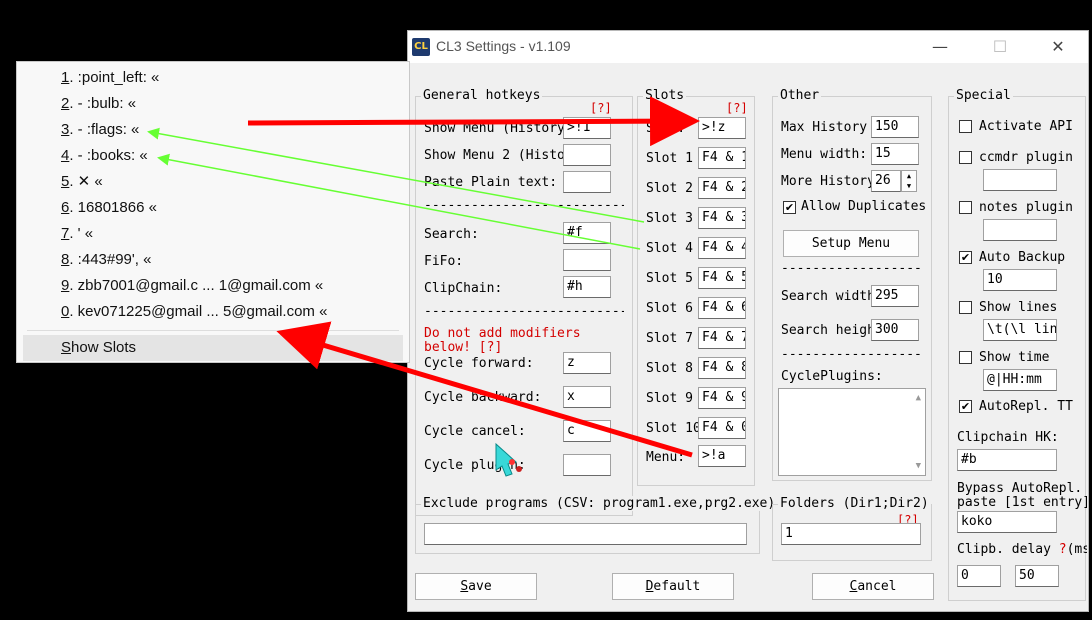 The image size is (1092, 620). Describe the element at coordinates (722, 188) in the screenshot. I see `slot-2-input: F4 & 2` at that location.